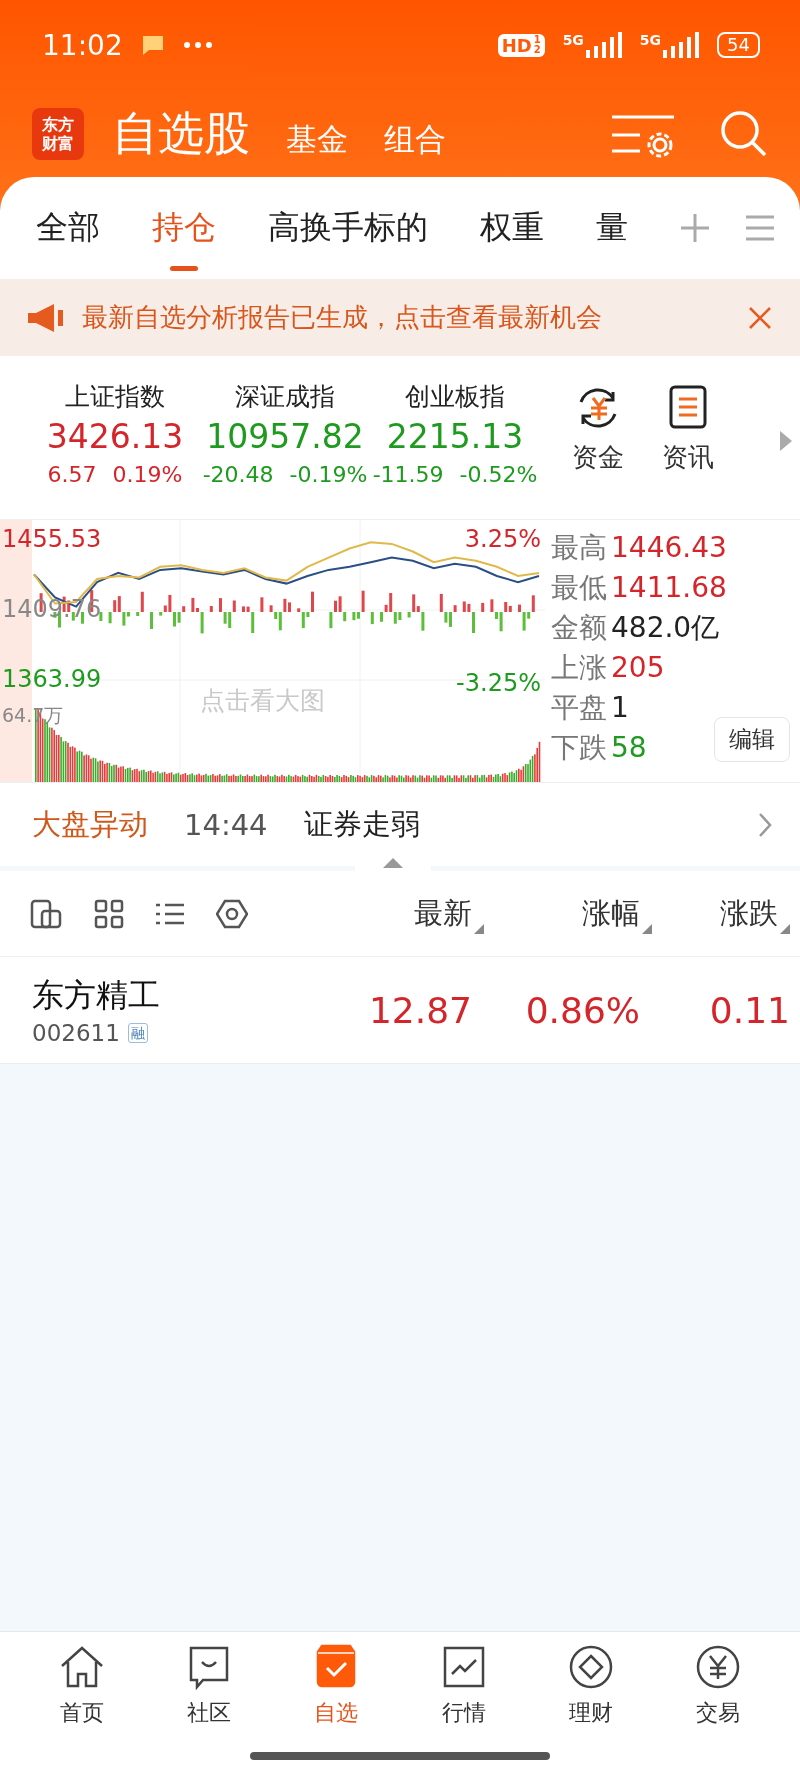  Describe the element at coordinates (786, 441) in the screenshot. I see `scroll-right-icon` at that location.